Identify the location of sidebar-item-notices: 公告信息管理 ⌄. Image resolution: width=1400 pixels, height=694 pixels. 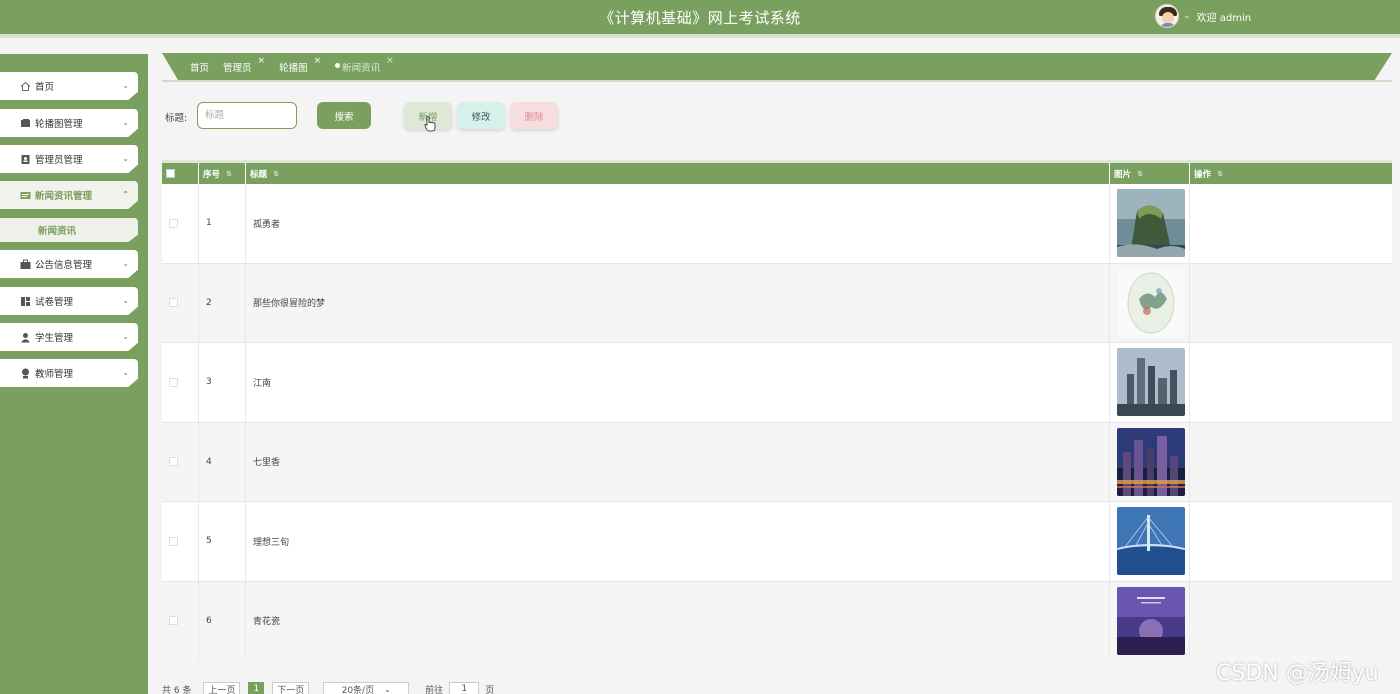
(69, 264).